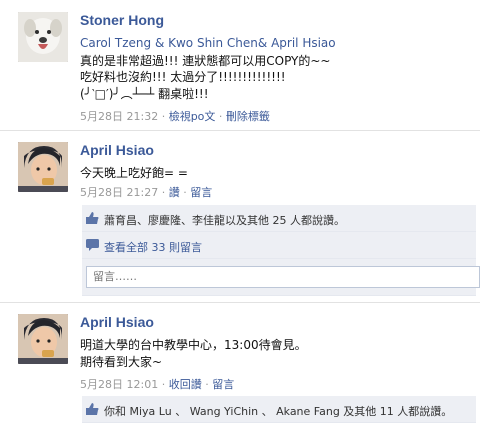 The width and height of the screenshot is (480, 432). What do you see at coordinates (119, 384) in the screenshot?
I see `timestamp: 5月28日 12:01` at bounding box center [119, 384].